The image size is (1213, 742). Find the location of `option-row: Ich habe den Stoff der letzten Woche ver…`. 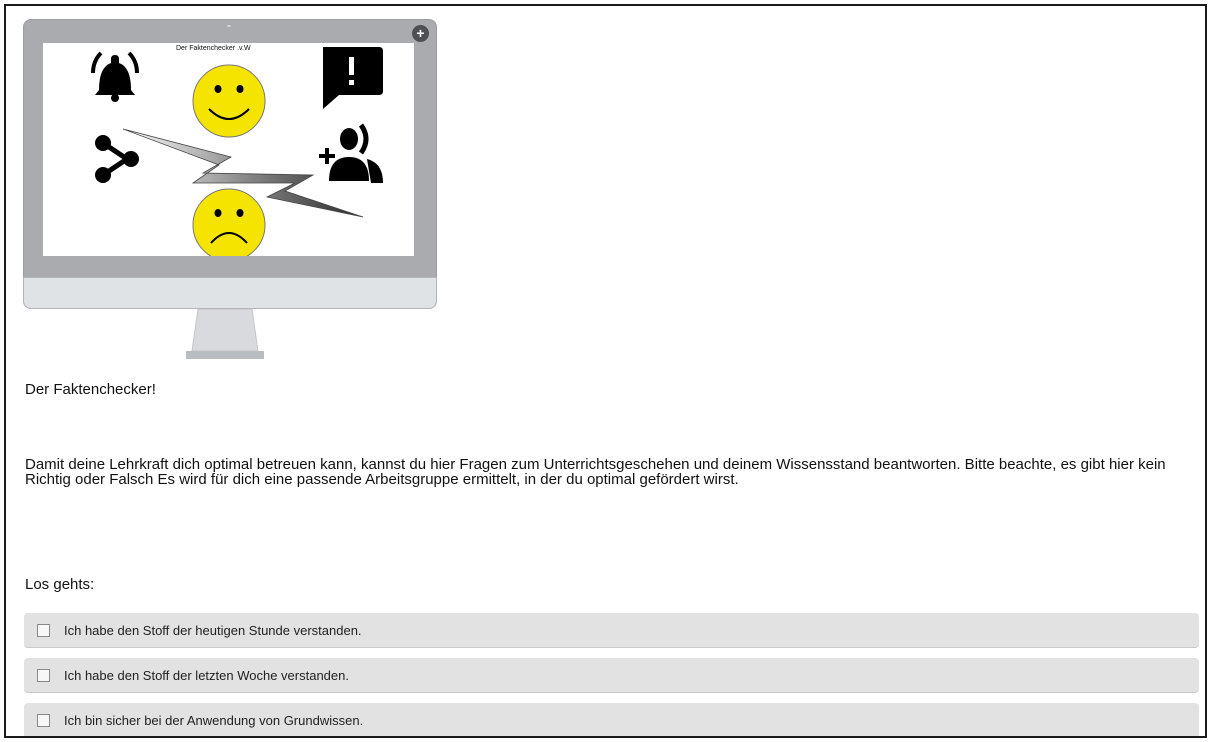

option-row: Ich habe den Stoff der letzten Woche ver… is located at coordinates (611, 675).